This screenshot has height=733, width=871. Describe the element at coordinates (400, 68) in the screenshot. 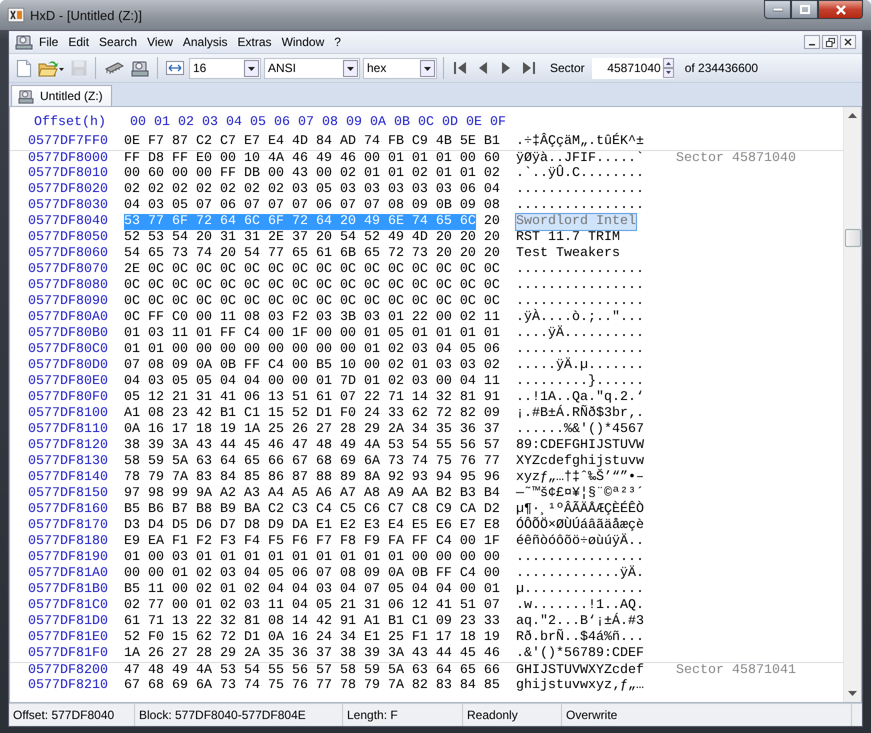

I see `dropdown: hex` at that location.